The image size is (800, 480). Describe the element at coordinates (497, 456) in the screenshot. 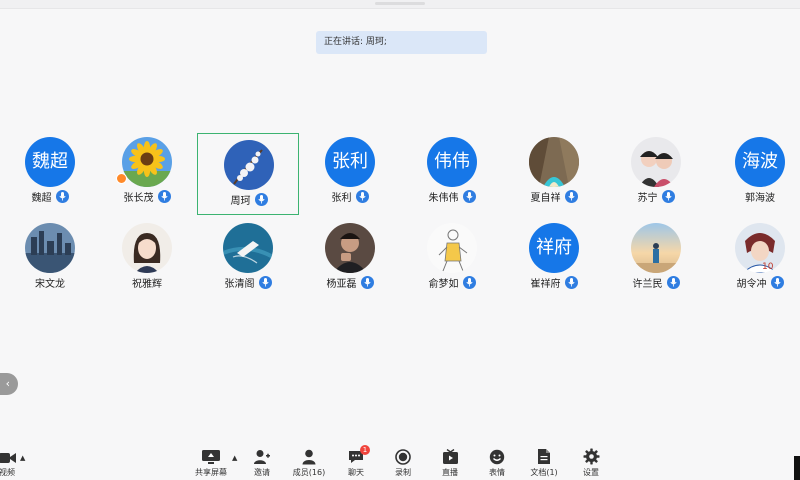

I see `smile-icon` at that location.